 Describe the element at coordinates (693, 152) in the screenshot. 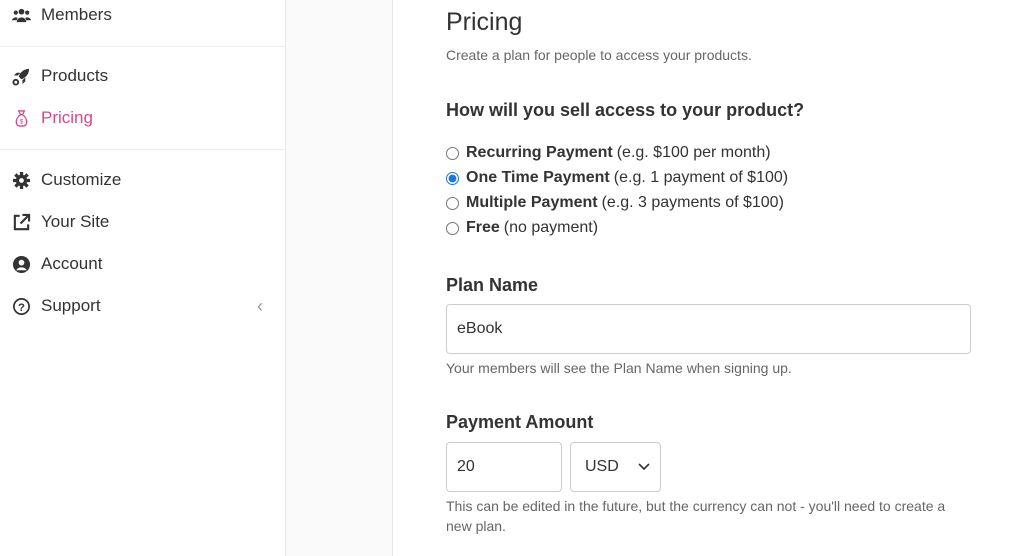

I see `option-hint: (e.g. $100 per month)` at that location.